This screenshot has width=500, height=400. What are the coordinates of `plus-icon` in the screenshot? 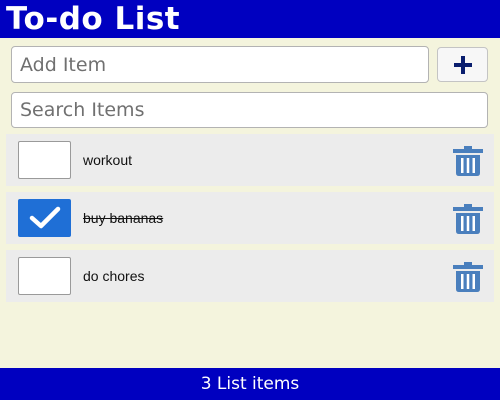 It's located at (462, 64).